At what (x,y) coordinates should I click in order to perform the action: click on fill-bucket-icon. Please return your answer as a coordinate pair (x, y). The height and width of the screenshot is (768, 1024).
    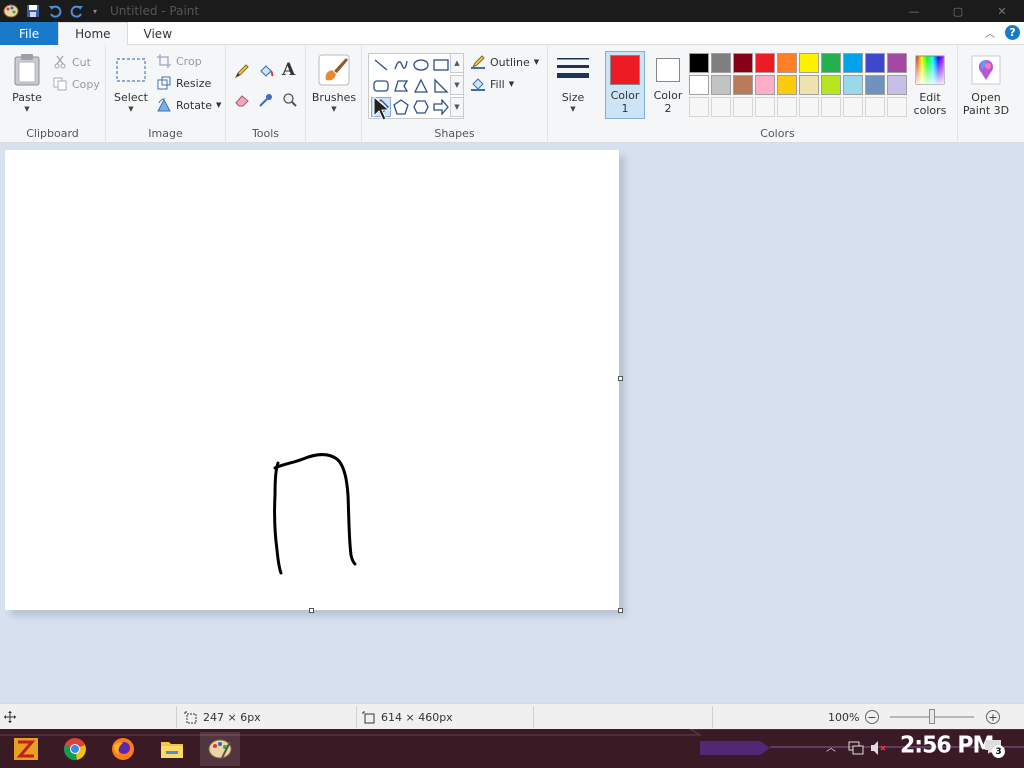
    Looking at the image, I should click on (266, 71).